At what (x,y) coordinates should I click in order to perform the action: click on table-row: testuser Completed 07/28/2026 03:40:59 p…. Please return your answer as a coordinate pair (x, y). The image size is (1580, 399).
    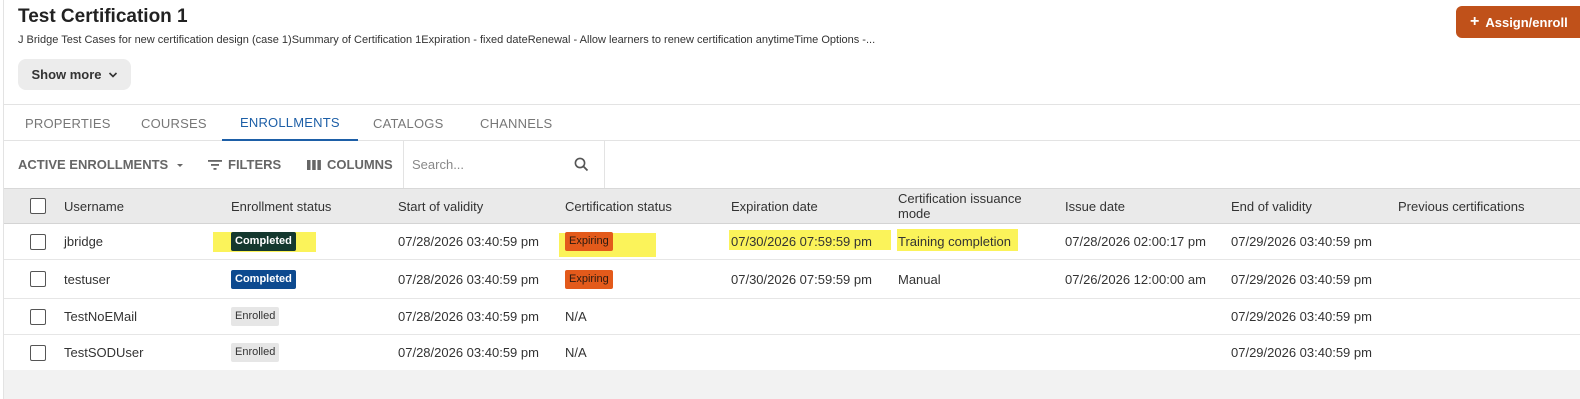
    Looking at the image, I should click on (792, 279).